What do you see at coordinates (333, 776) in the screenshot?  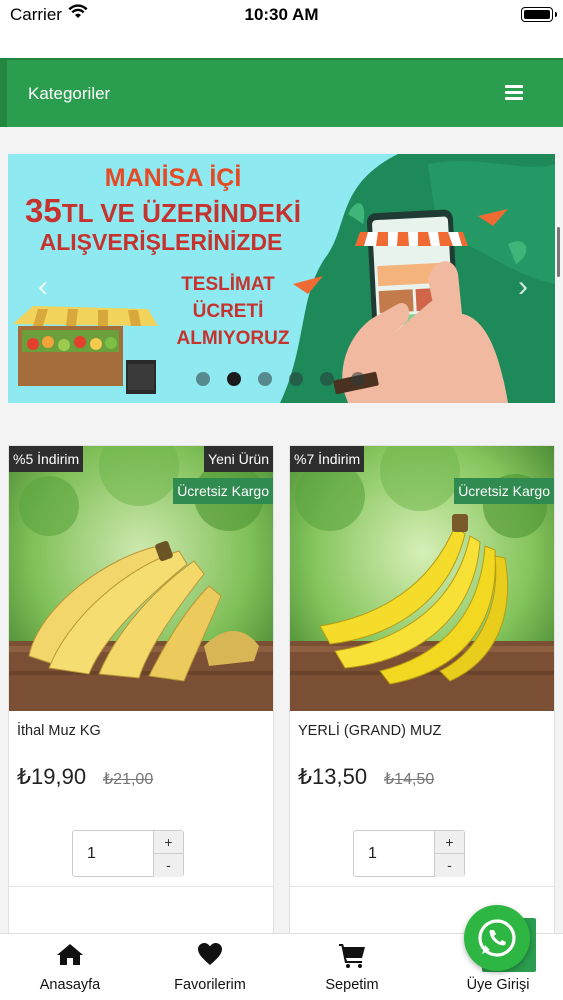 I see `product-price: ₺13,50` at bounding box center [333, 776].